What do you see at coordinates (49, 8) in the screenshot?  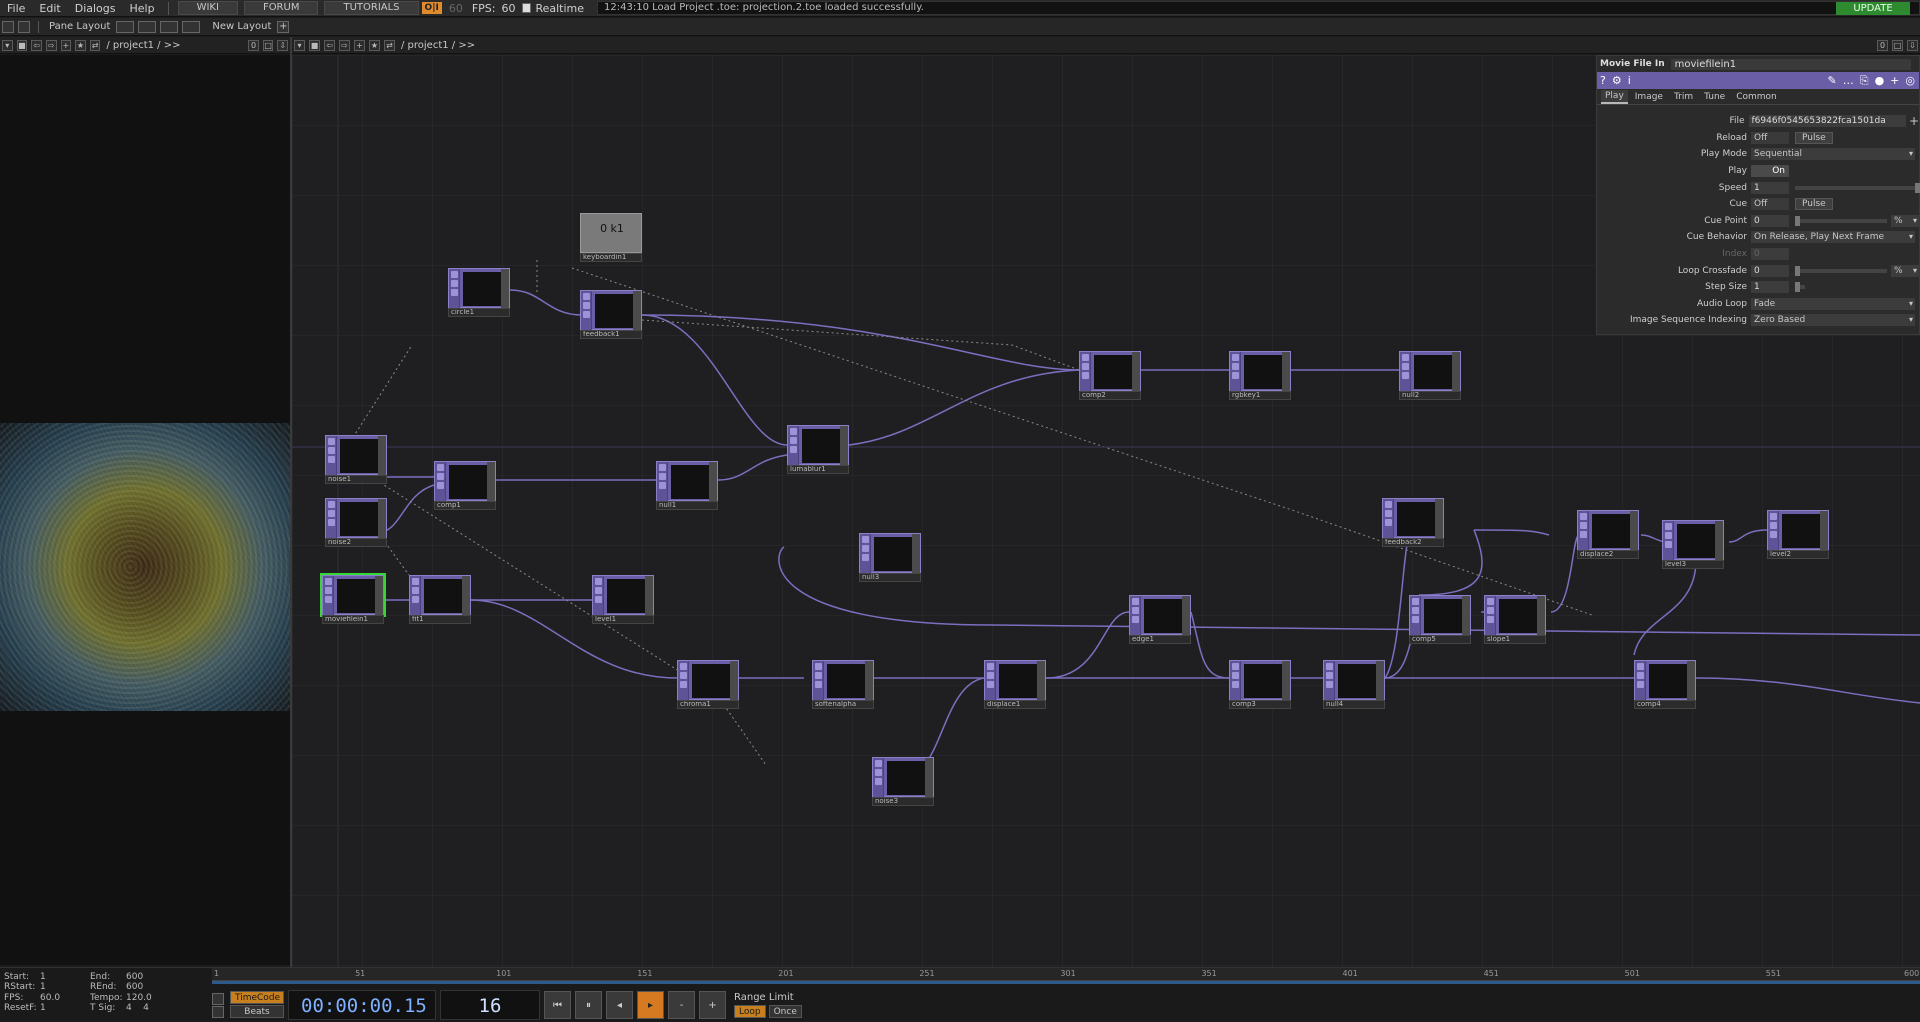 I see `menu-edit: Edit` at bounding box center [49, 8].